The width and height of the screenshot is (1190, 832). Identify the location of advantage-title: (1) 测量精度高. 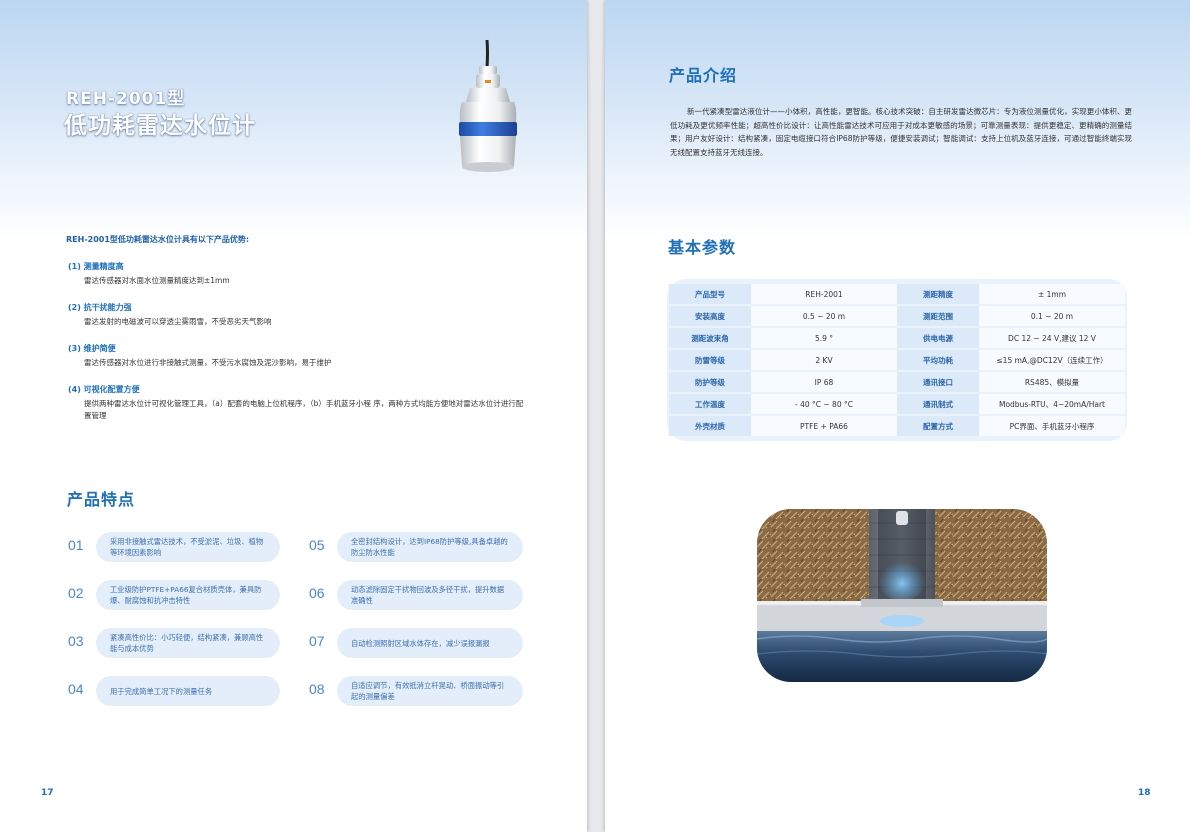
(96, 266).